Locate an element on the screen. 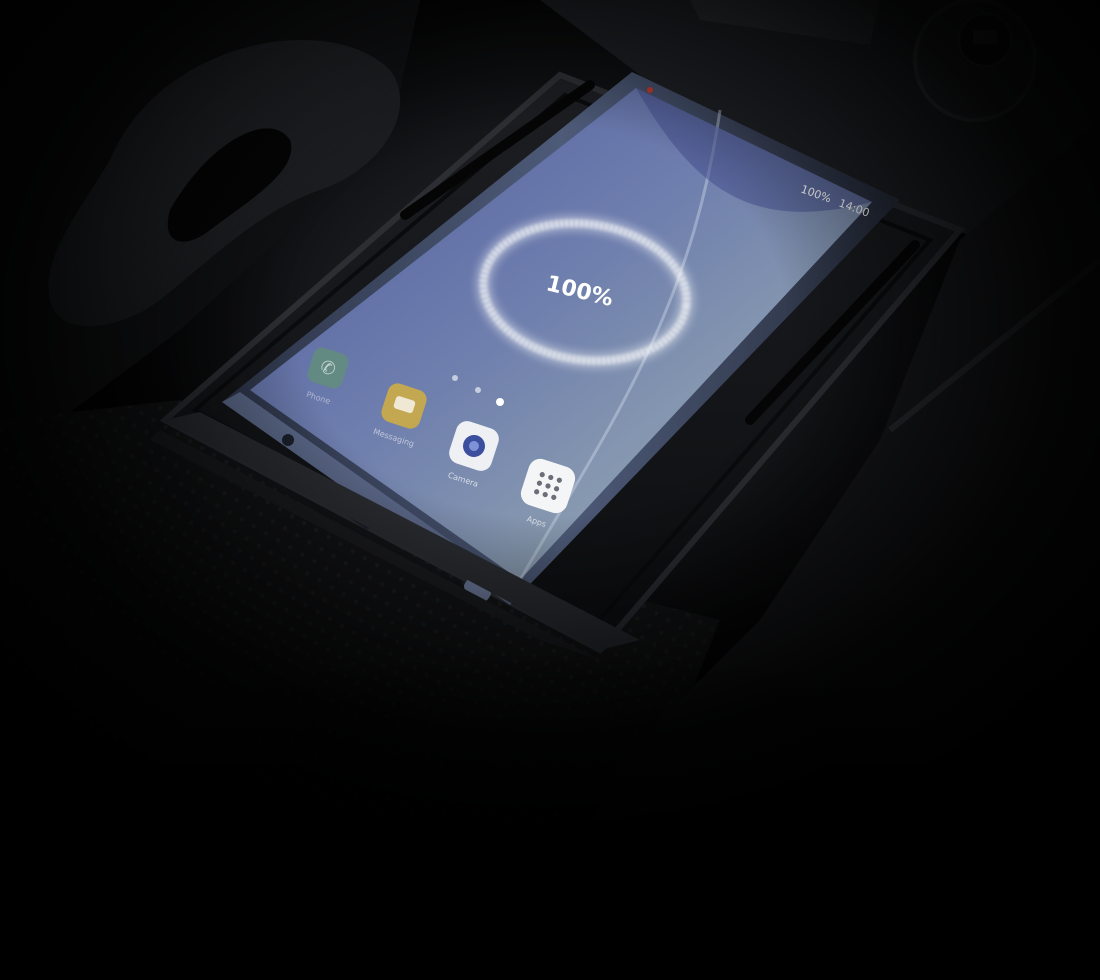  front-camera is located at coordinates (650, 90).